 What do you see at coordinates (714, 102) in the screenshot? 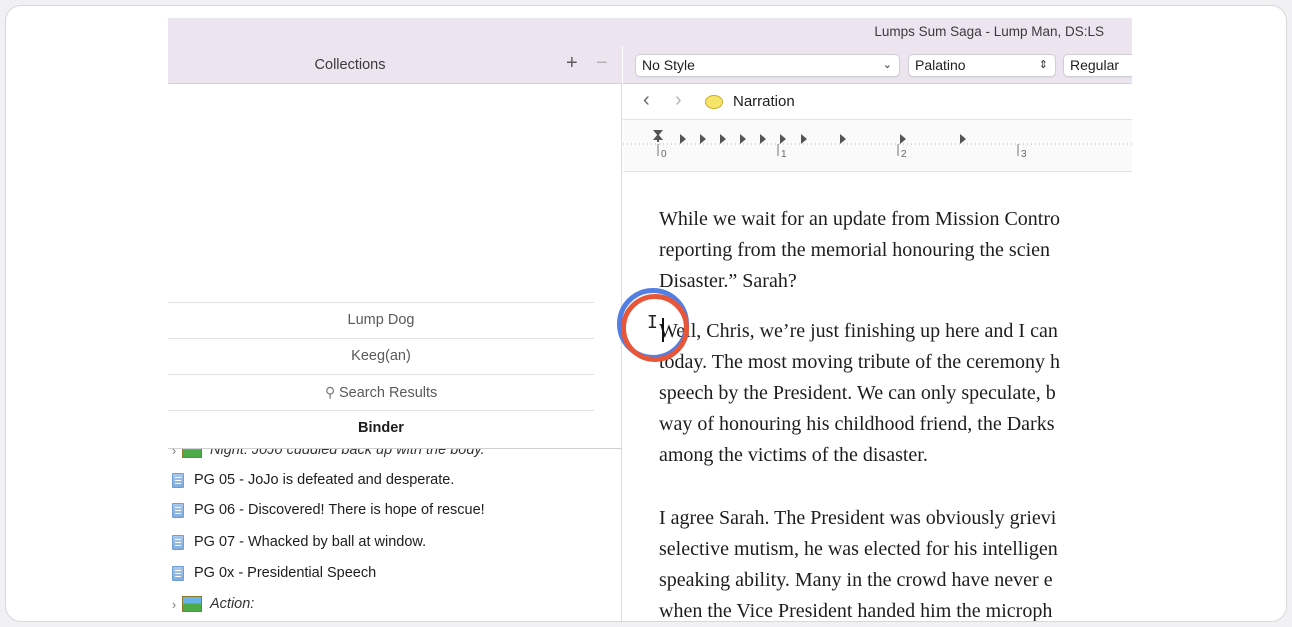
I see `speech-bubble-icon` at bounding box center [714, 102].